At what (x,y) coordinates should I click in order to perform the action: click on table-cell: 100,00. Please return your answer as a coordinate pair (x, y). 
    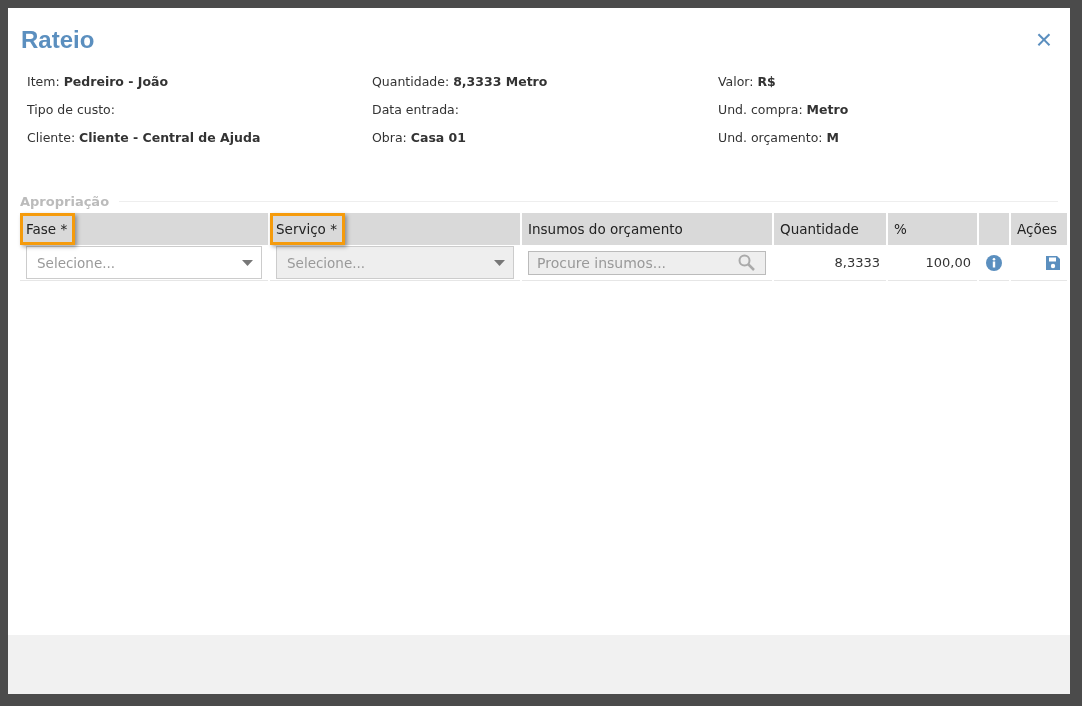
    Looking at the image, I should click on (948, 262).